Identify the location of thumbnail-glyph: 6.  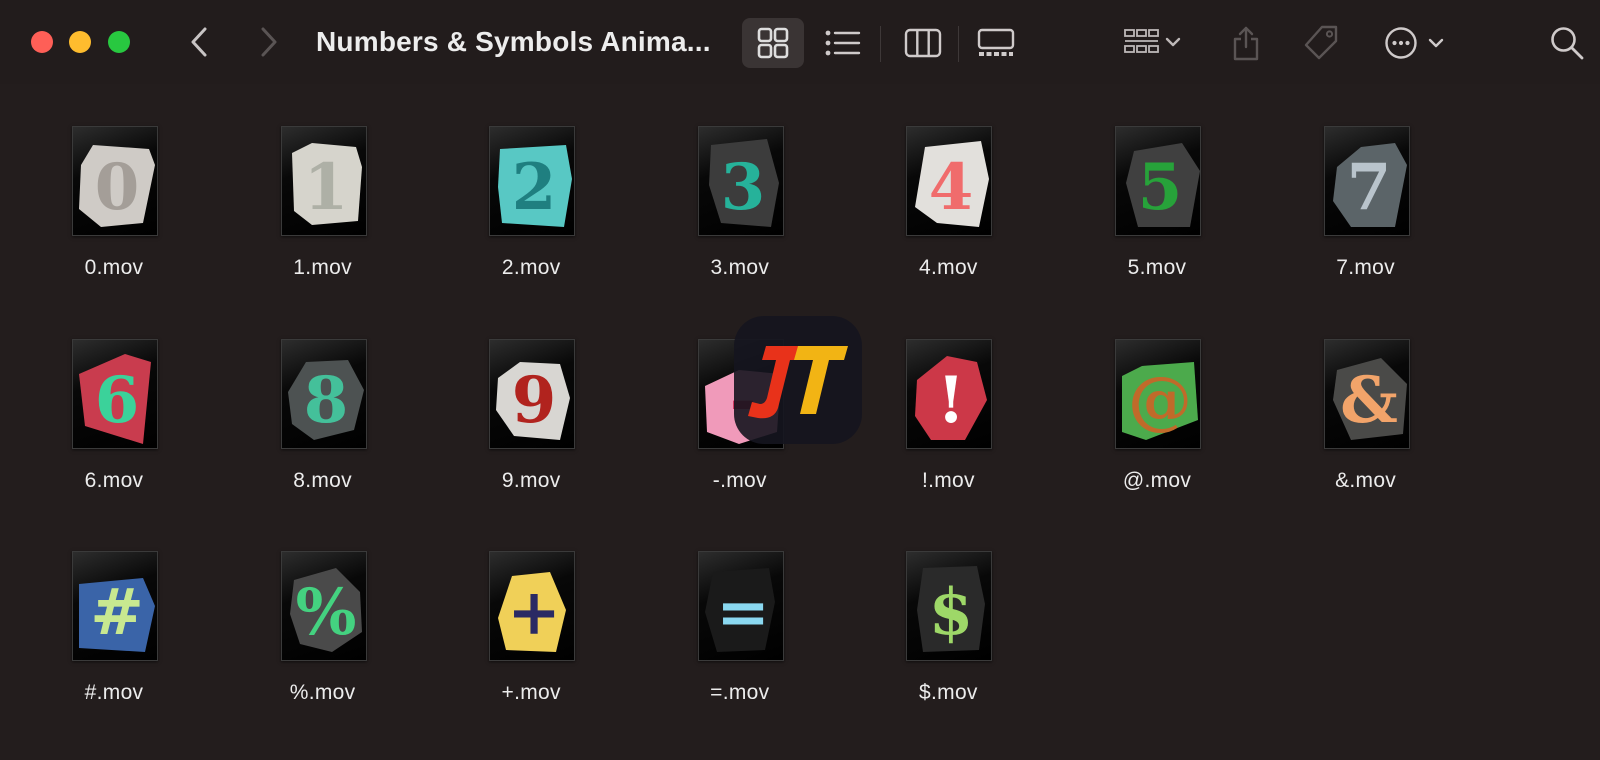
(117, 400).